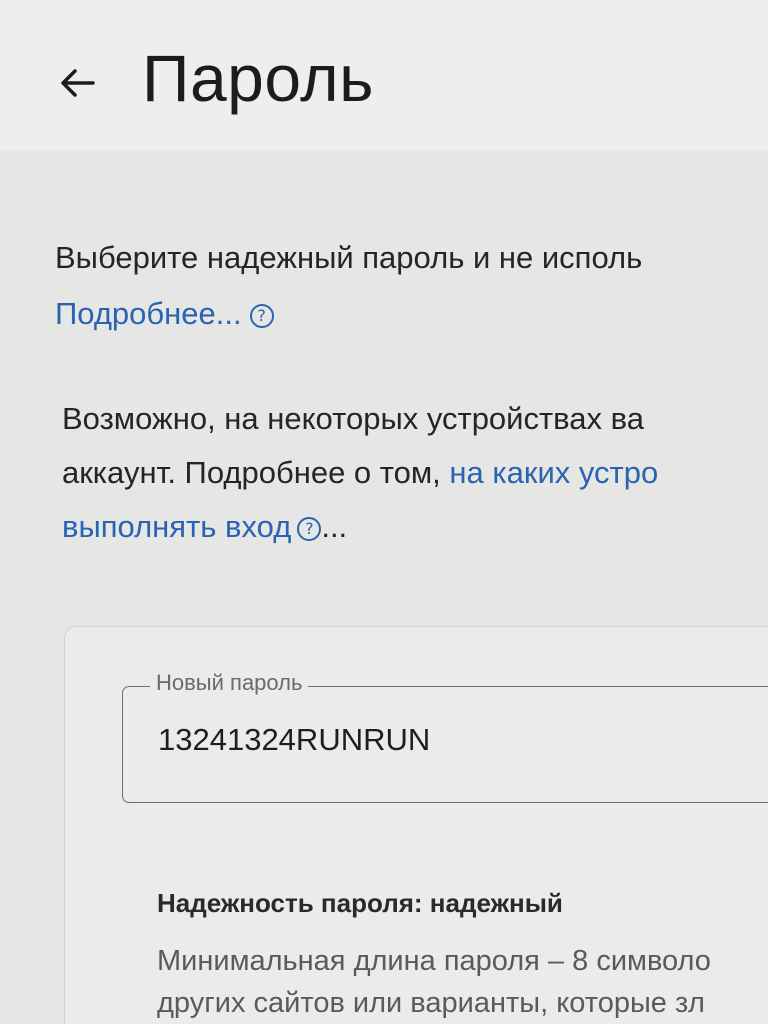  What do you see at coordinates (258, 78) in the screenshot?
I see `page-title: Пароль` at bounding box center [258, 78].